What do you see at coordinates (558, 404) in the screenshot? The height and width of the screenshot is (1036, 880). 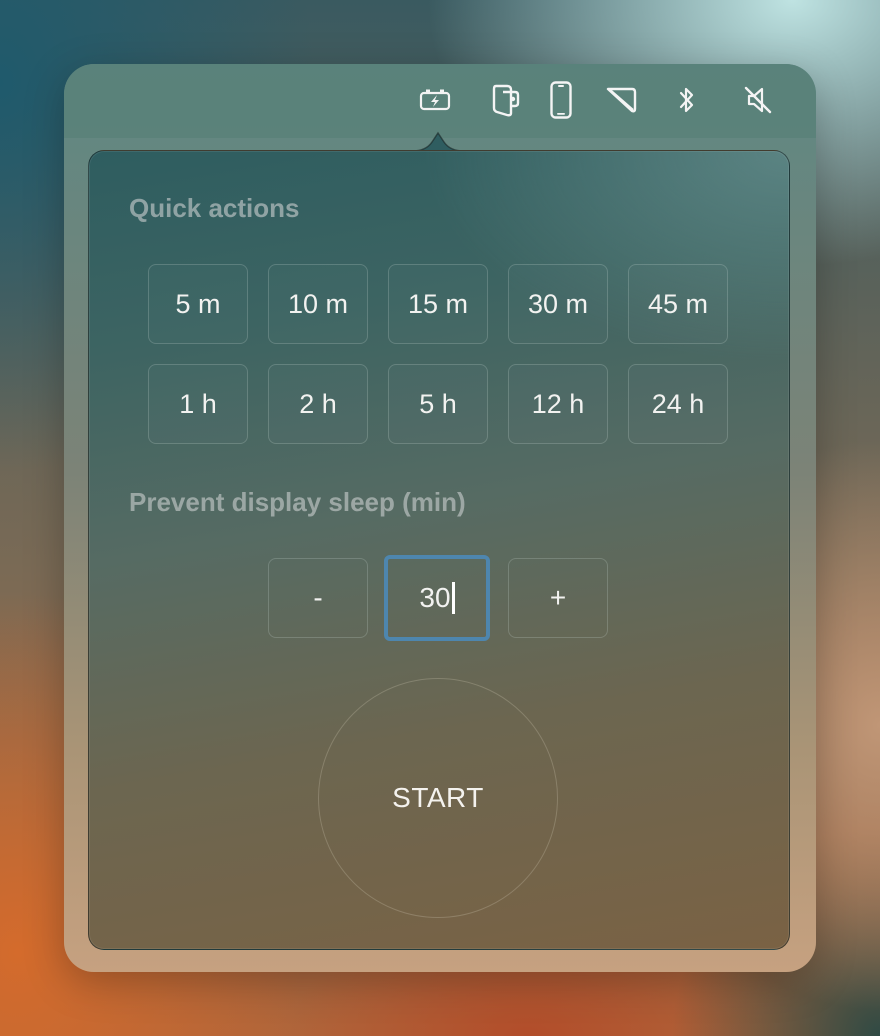 I see `quick-action-12h-button: 12 h` at bounding box center [558, 404].